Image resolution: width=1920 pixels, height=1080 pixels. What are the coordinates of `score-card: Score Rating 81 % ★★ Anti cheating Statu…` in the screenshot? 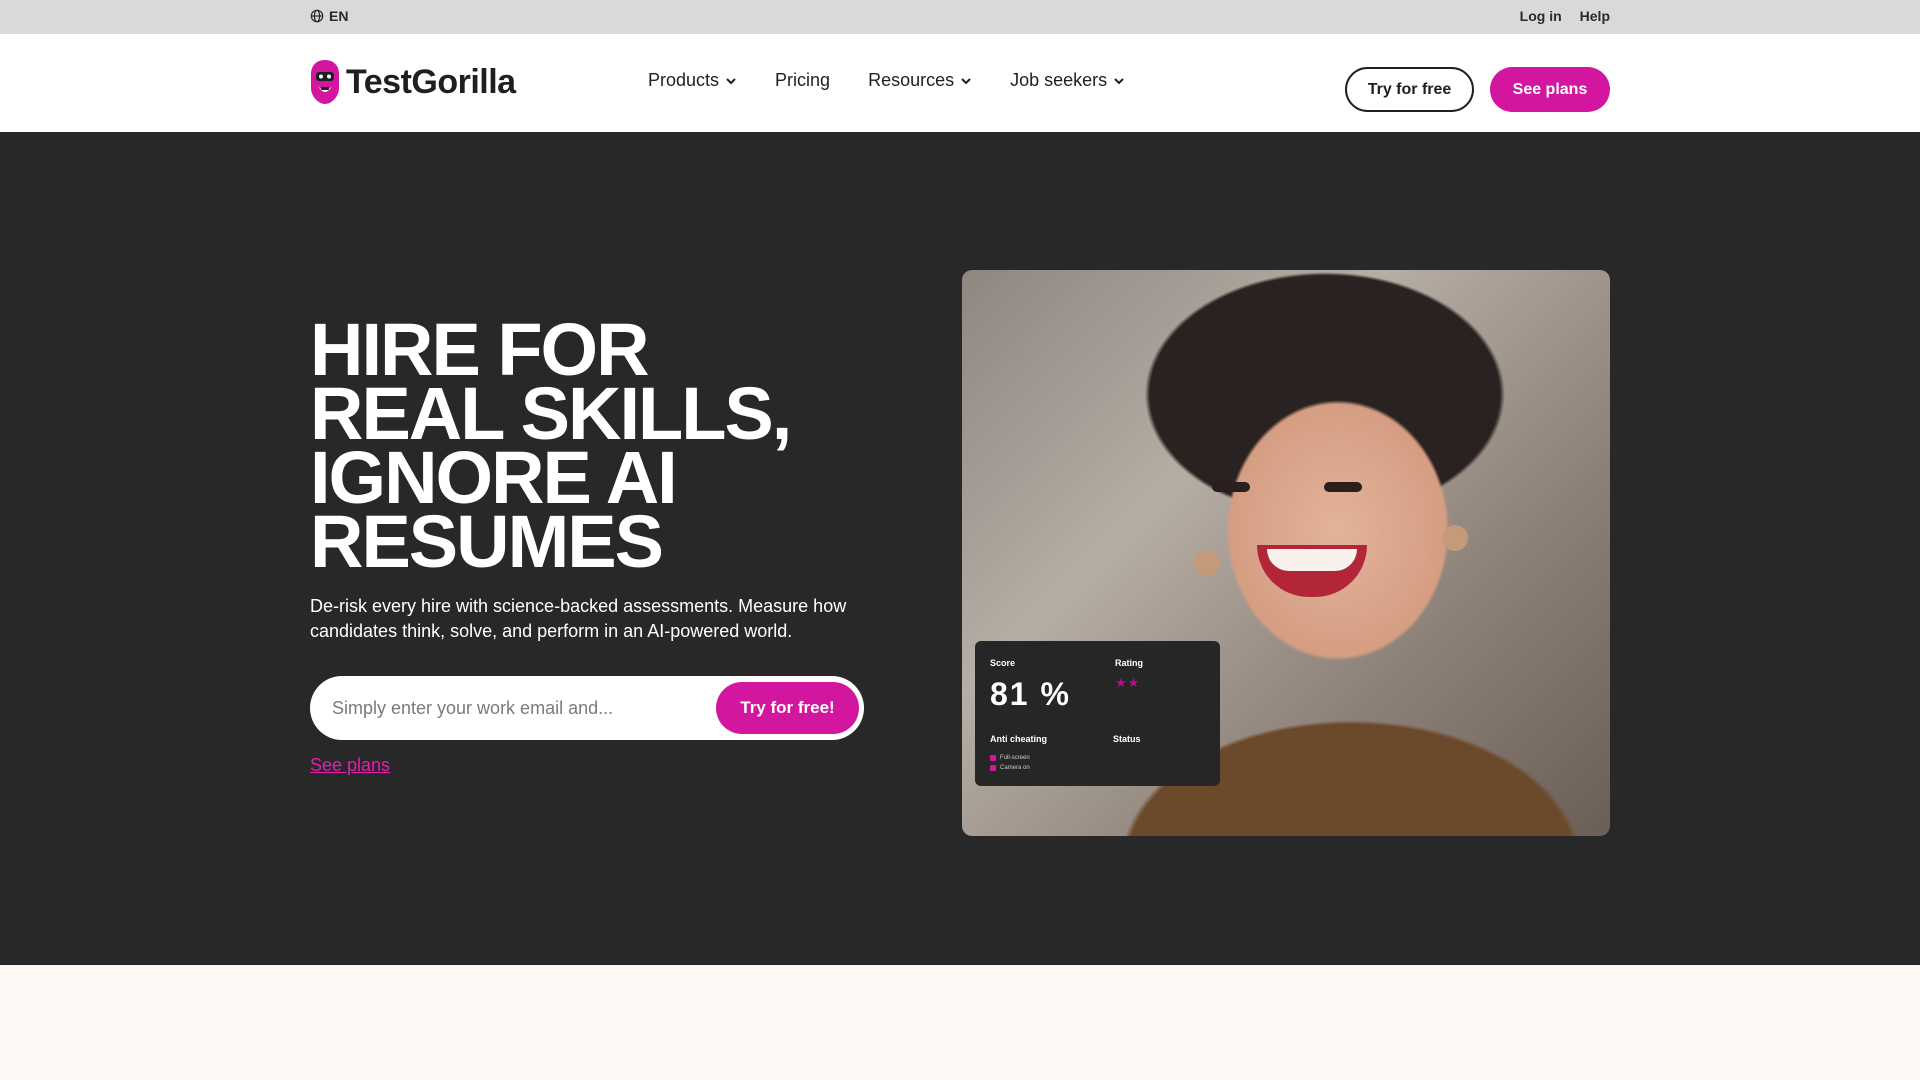 It's located at (1097, 713).